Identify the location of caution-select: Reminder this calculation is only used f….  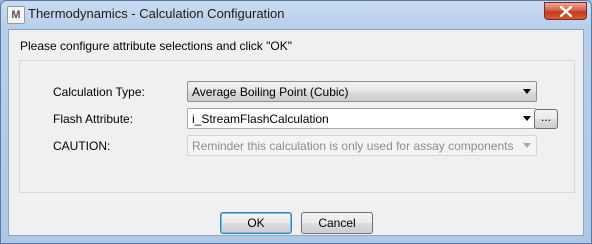
(362, 145).